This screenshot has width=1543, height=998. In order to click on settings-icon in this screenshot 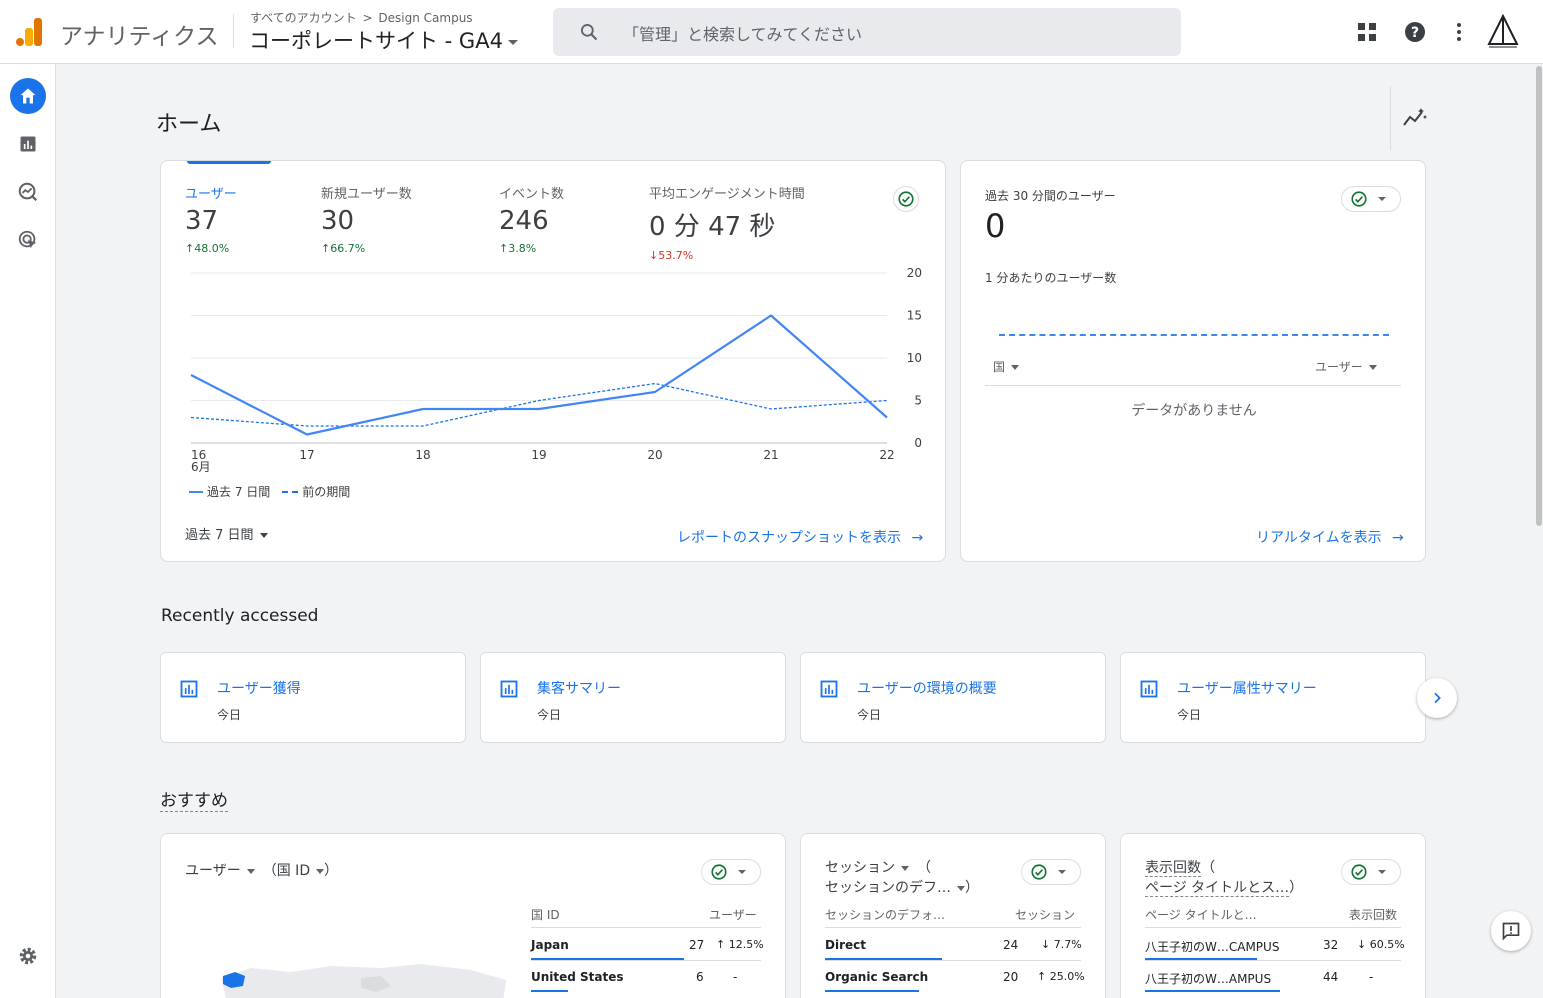, I will do `click(28, 956)`.